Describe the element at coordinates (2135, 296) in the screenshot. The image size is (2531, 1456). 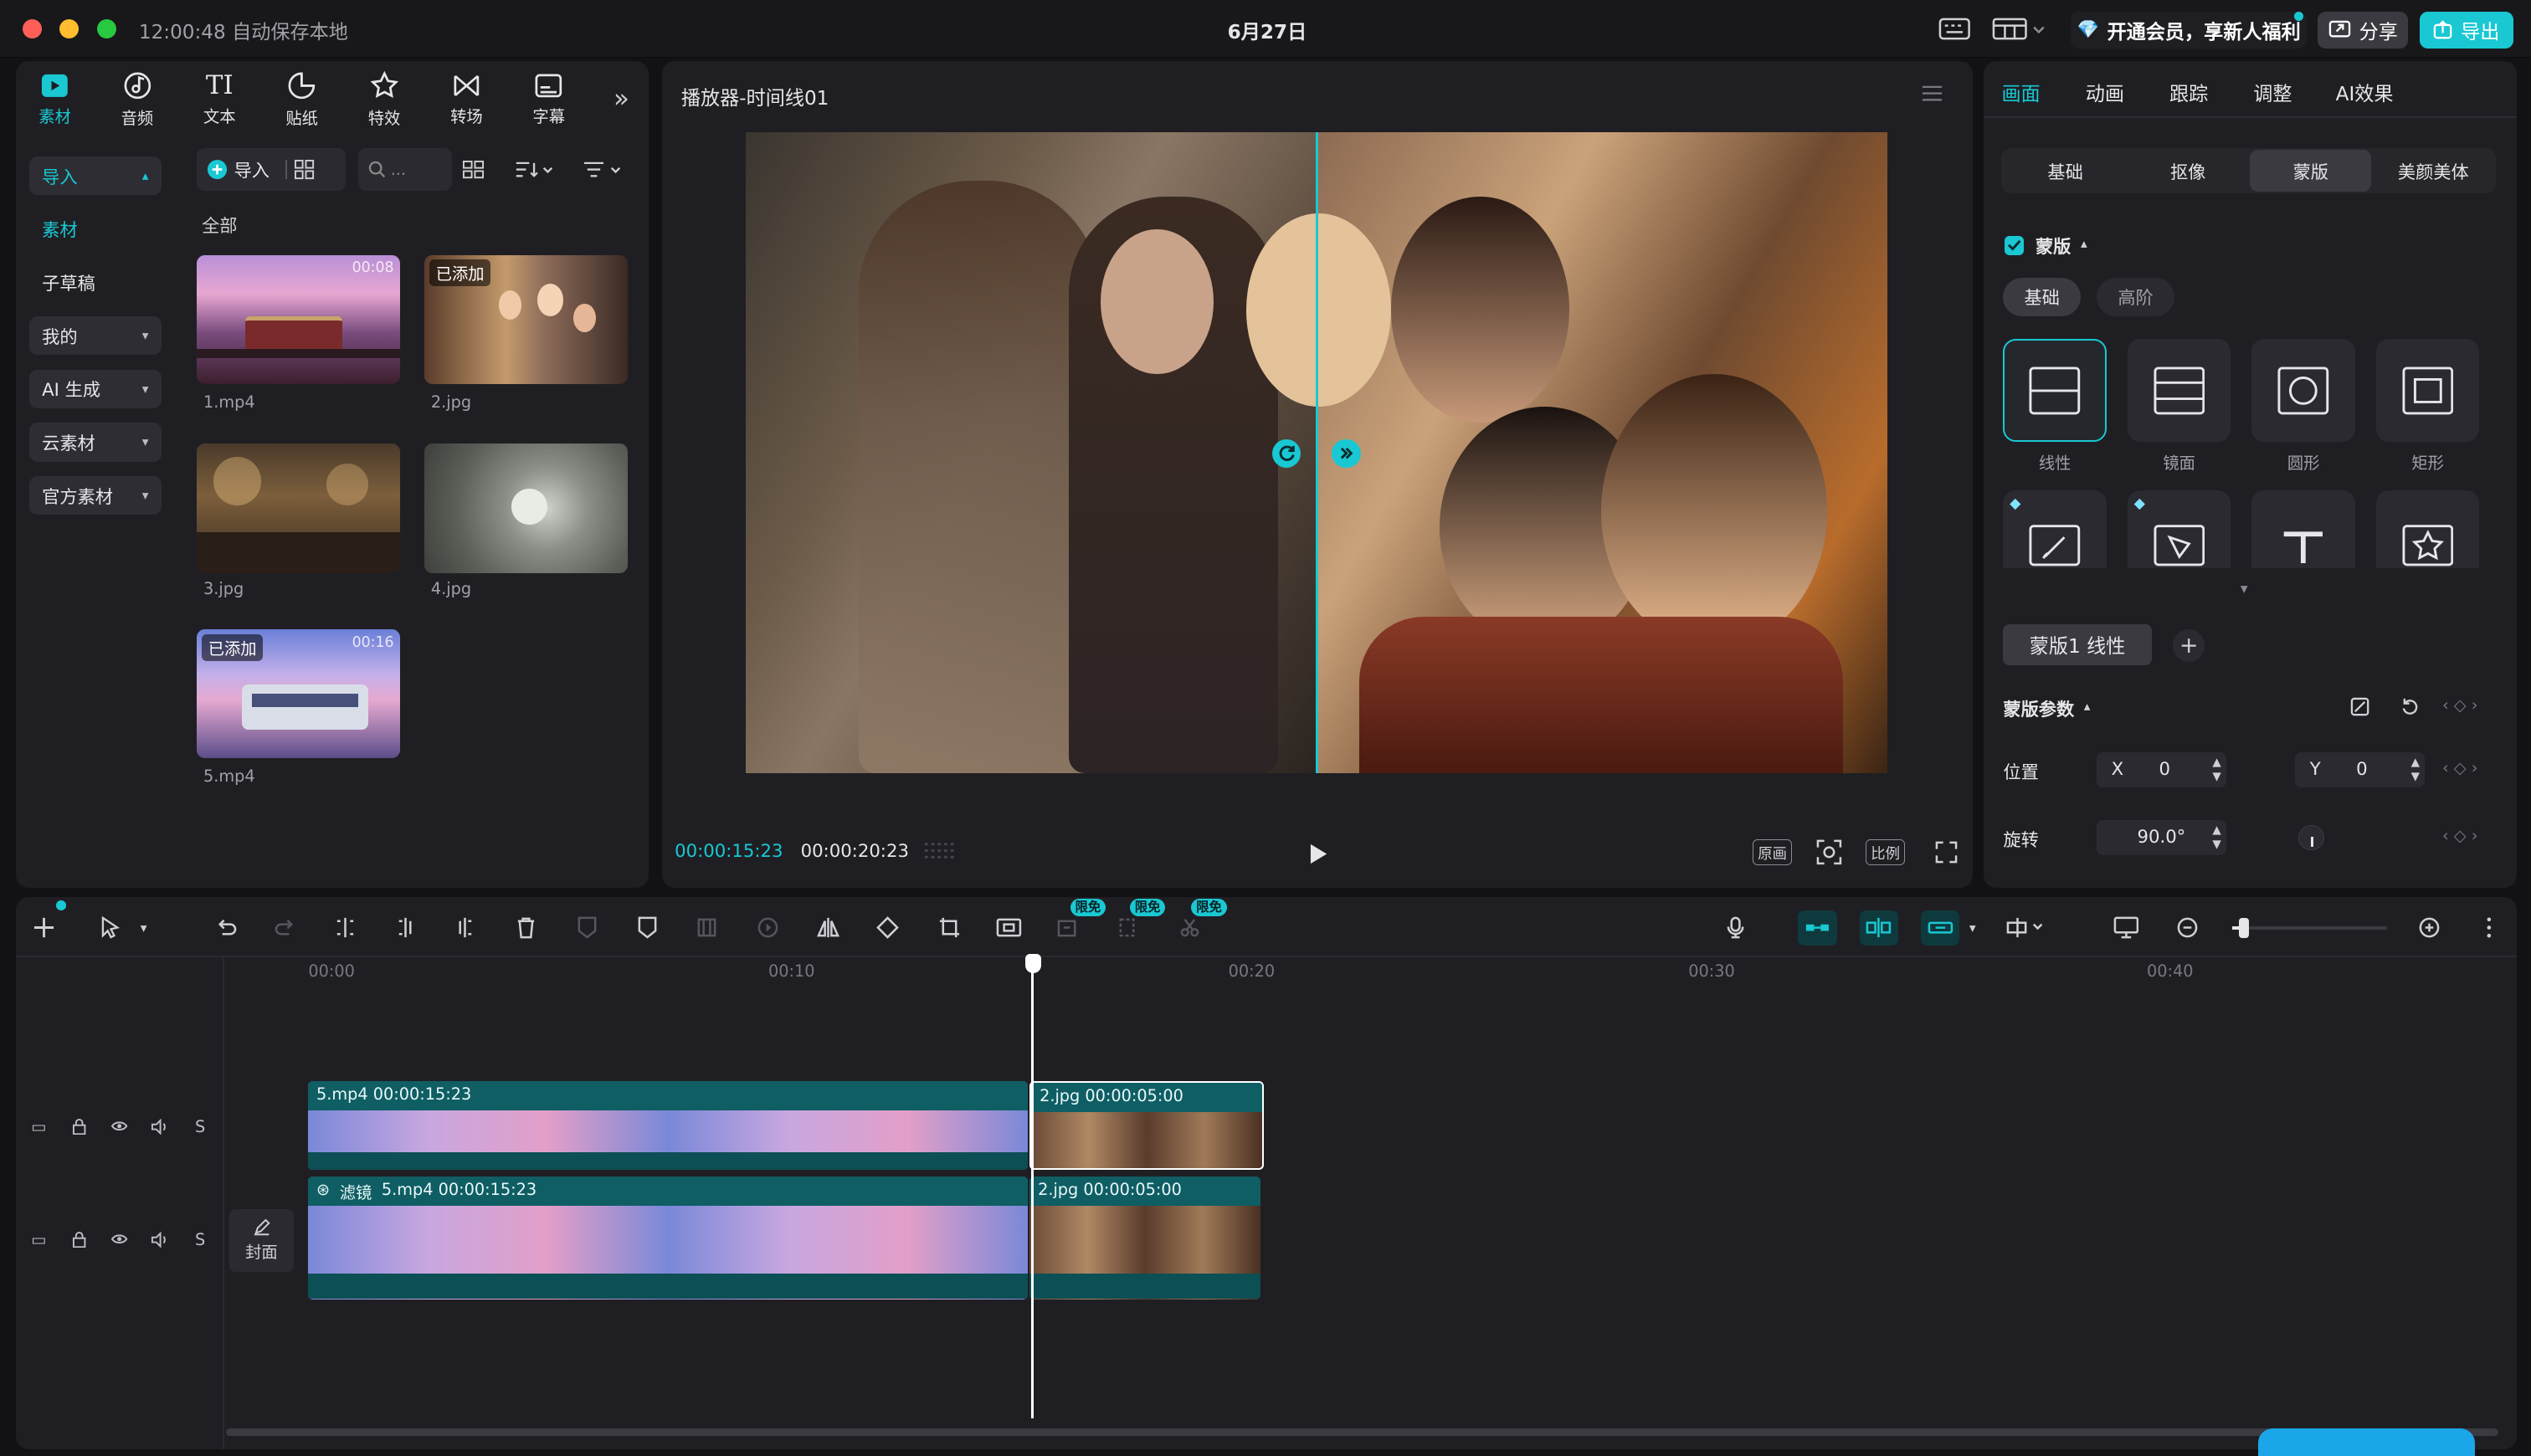
I see `mask-mode-advanced: 高阶` at that location.